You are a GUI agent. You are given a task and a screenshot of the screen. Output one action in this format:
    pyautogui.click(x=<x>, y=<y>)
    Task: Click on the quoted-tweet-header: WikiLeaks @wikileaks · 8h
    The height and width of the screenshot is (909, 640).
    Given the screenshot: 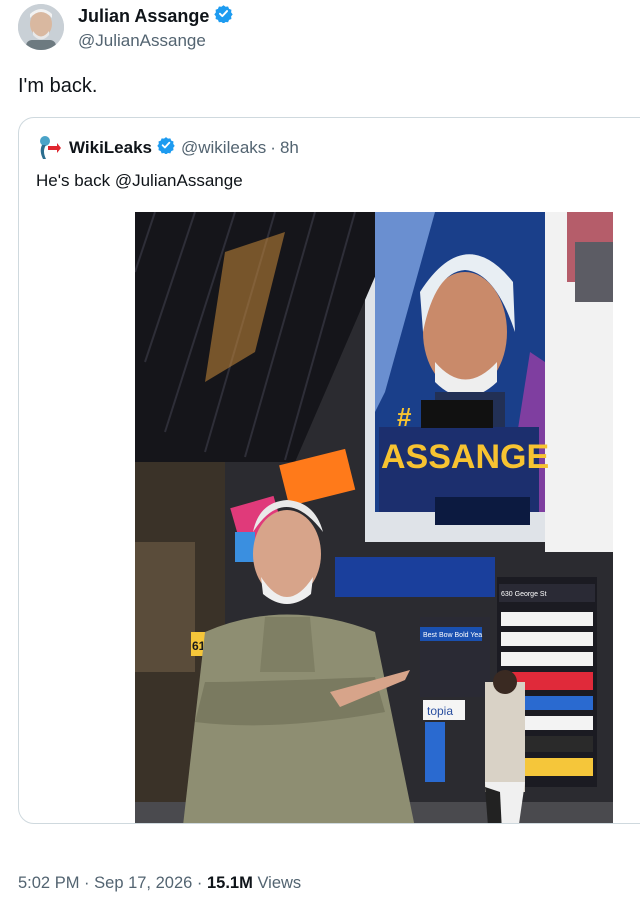 What is the action you would take?
    pyautogui.click(x=168, y=148)
    